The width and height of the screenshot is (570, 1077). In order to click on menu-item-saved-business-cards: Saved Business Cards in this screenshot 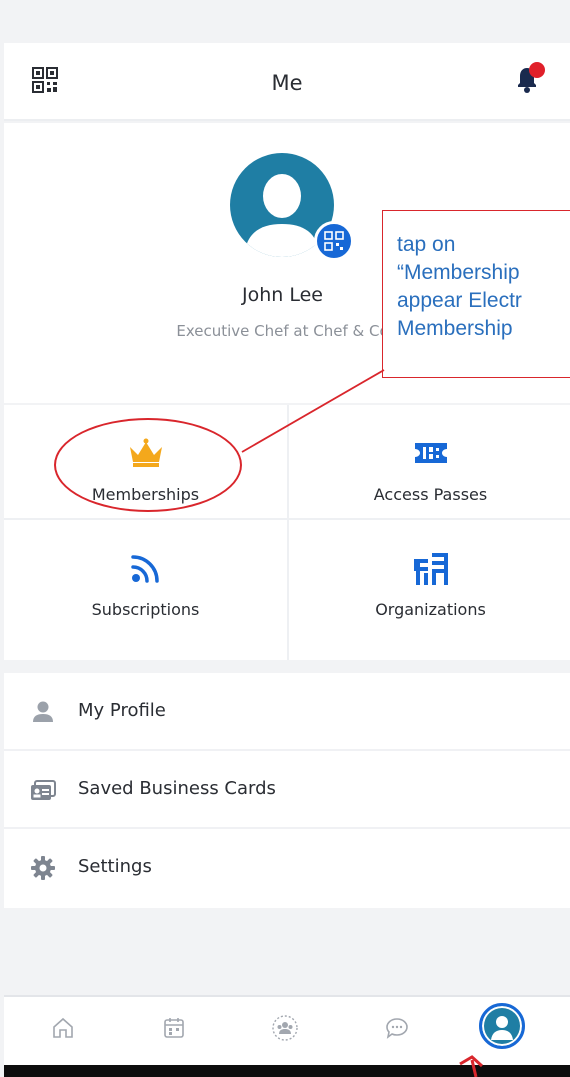, I will do `click(287, 790)`.